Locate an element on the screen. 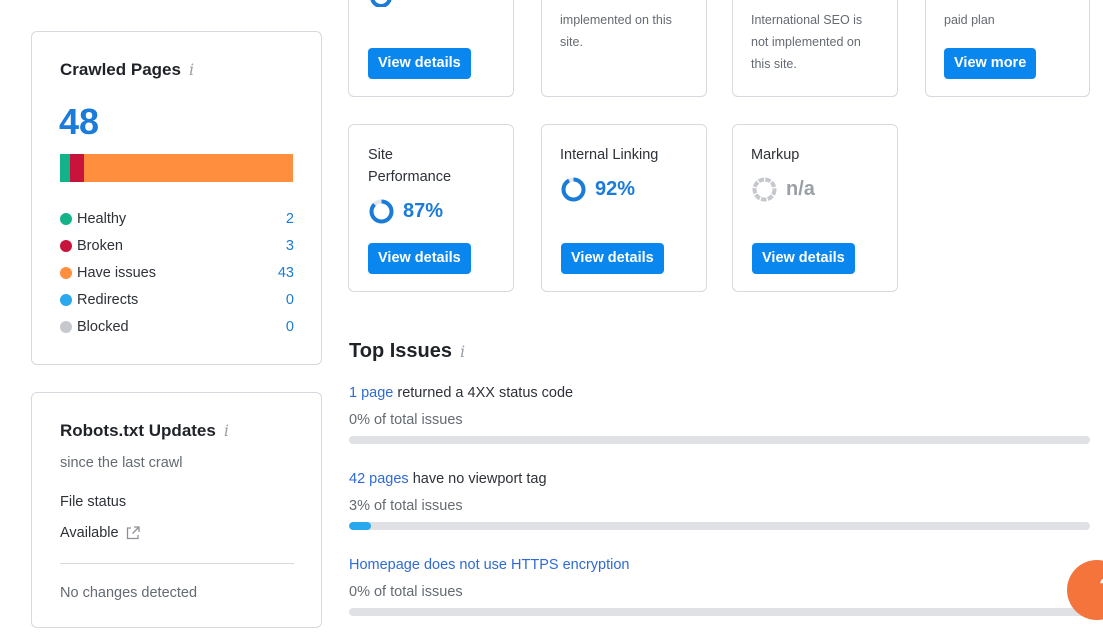 The height and width of the screenshot is (639, 1103). view-more-button: View more is located at coordinates (990, 63).